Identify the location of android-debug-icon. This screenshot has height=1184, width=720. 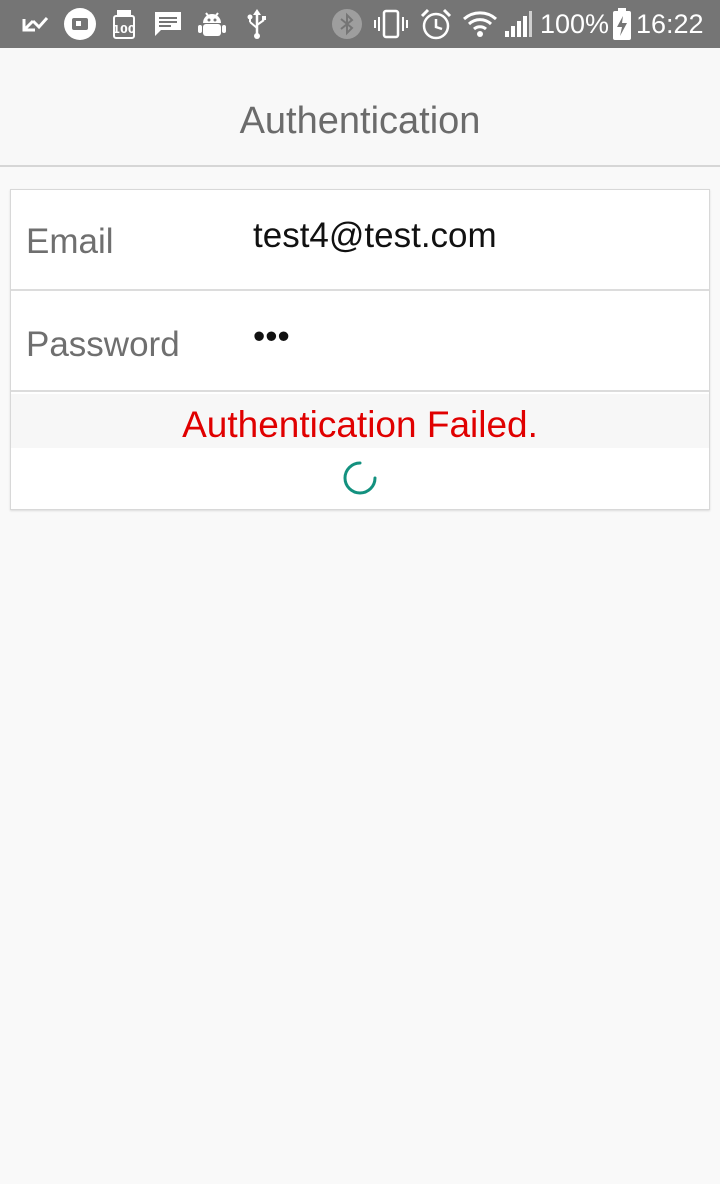
(212, 24).